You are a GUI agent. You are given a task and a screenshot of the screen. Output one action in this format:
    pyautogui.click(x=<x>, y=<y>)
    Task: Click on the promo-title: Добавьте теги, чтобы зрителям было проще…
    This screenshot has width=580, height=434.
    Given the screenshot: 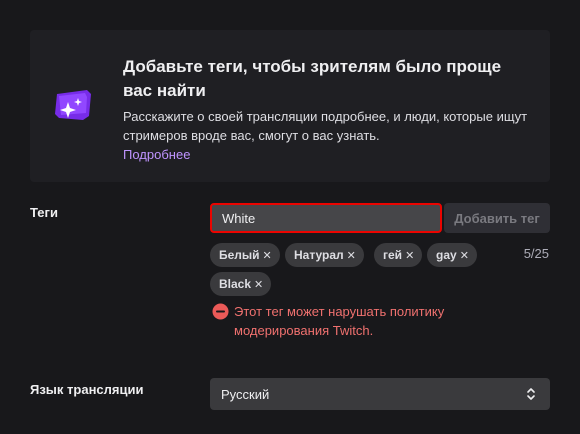 What is the action you would take?
    pyautogui.click(x=312, y=78)
    